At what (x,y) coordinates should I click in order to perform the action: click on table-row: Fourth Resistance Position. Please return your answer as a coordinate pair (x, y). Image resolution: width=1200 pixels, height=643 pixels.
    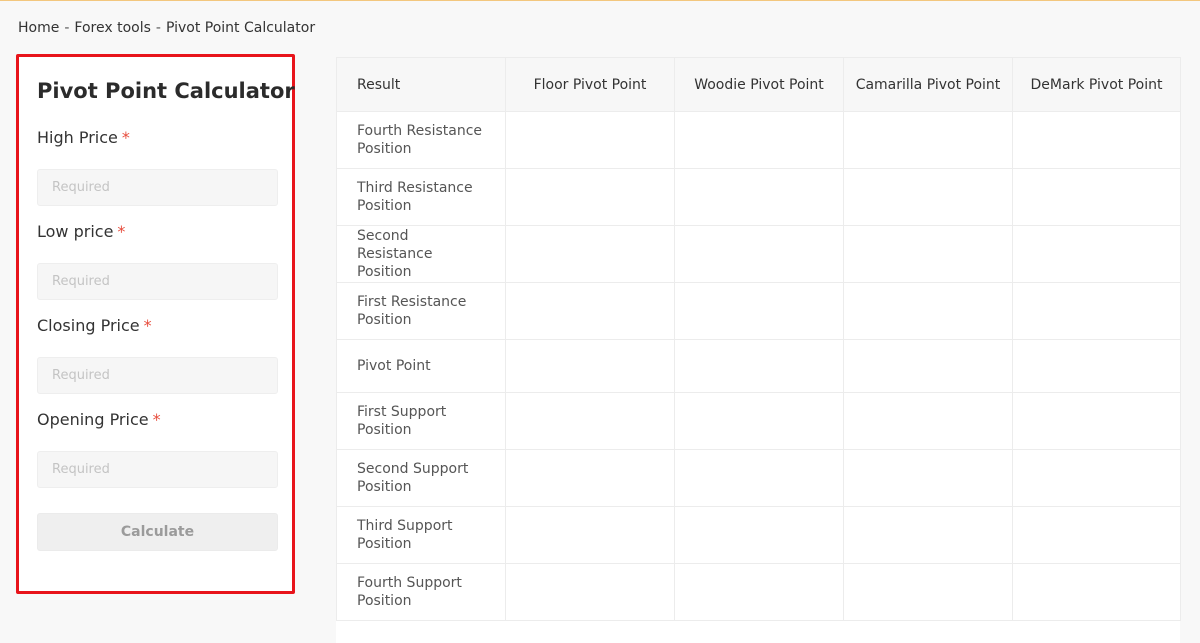
    Looking at the image, I should click on (758, 140).